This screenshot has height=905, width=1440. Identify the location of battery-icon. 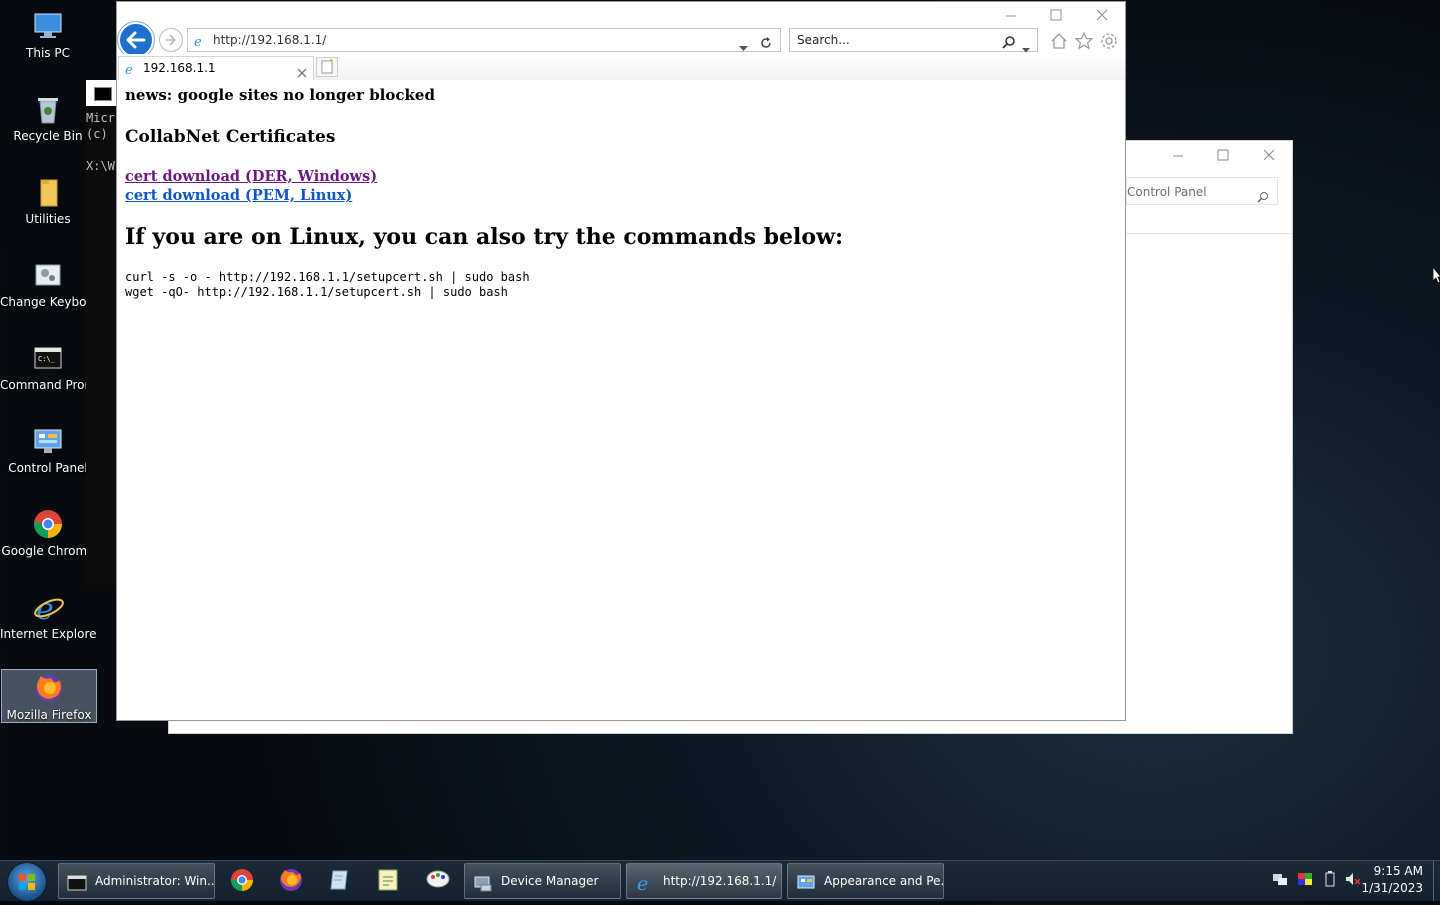
(1330, 879).